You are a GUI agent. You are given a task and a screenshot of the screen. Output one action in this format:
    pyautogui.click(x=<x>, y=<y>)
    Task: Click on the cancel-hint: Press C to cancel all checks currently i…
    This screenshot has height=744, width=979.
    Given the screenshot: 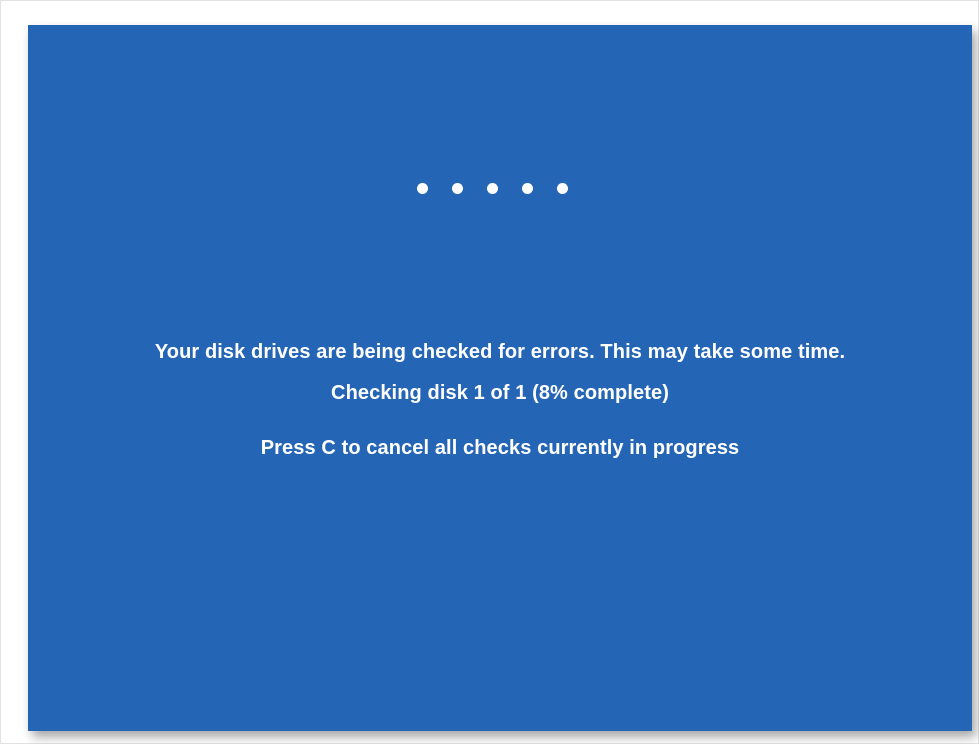 What is the action you would take?
    pyautogui.click(x=500, y=448)
    